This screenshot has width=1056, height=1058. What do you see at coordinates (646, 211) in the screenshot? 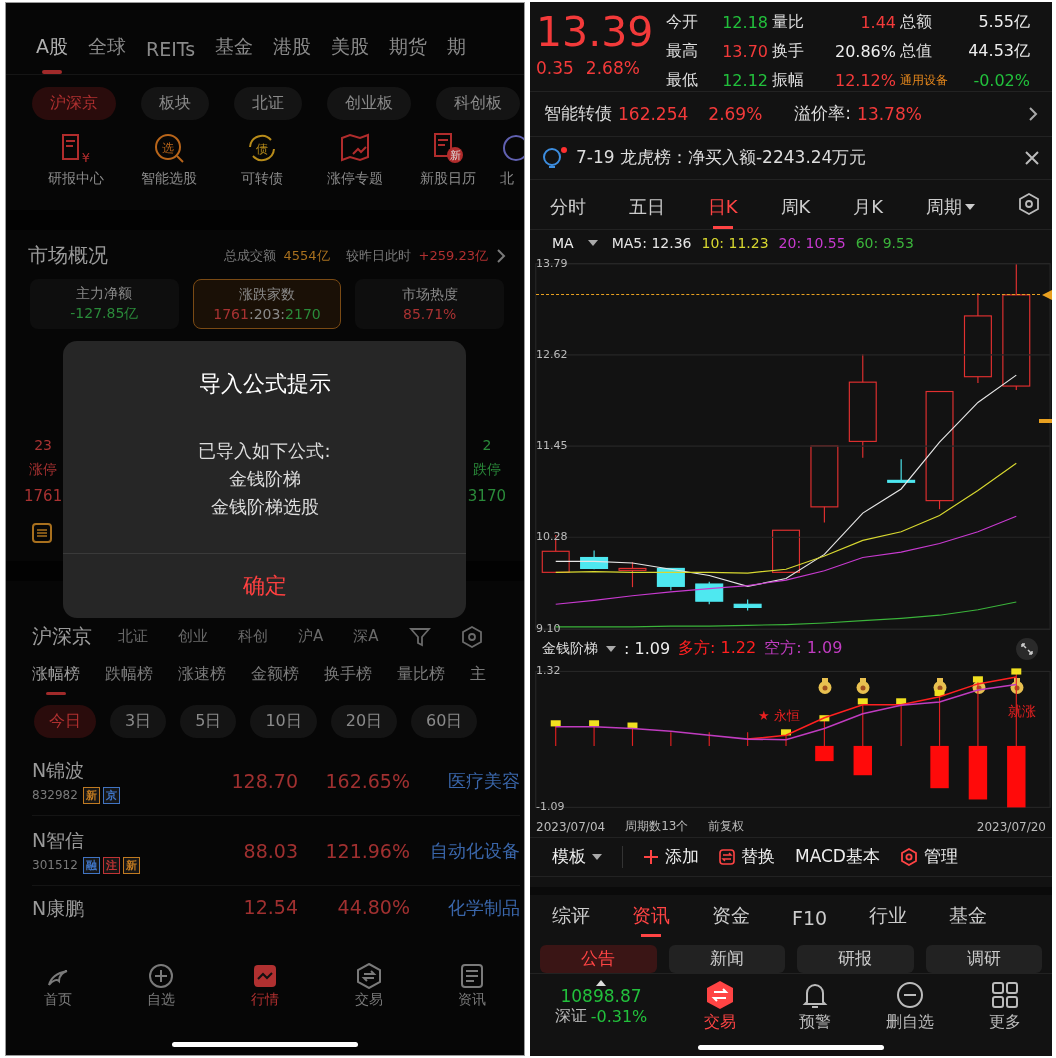
I see `chart-tab: 五日` at bounding box center [646, 211].